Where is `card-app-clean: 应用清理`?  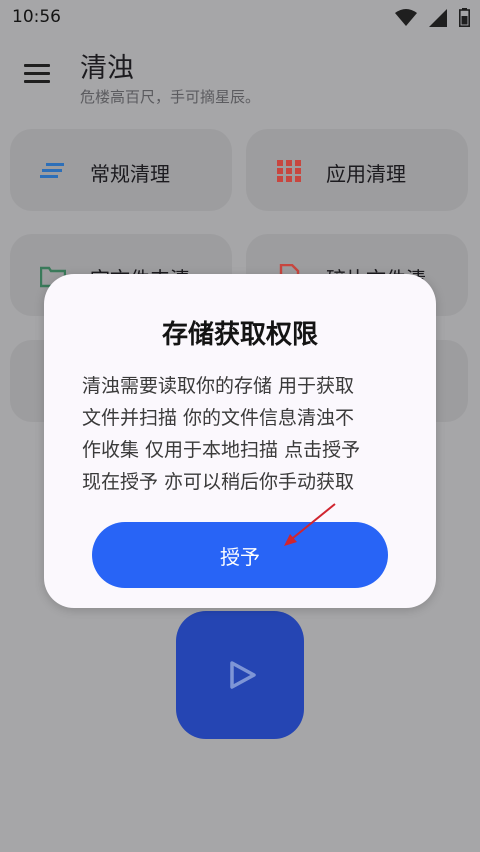 card-app-clean: 应用清理 is located at coordinates (357, 170).